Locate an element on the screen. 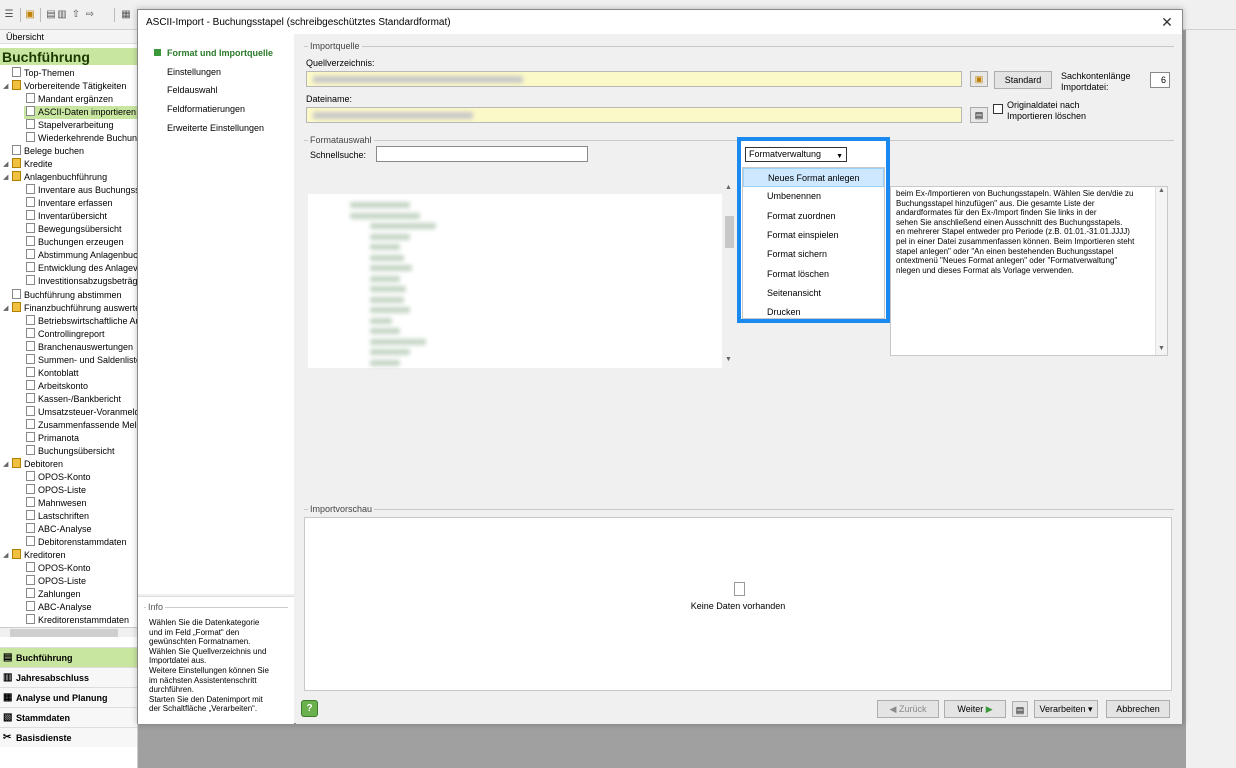 The width and height of the screenshot is (1236, 768). step-0: Format und Importquelle is located at coordinates (220, 53).